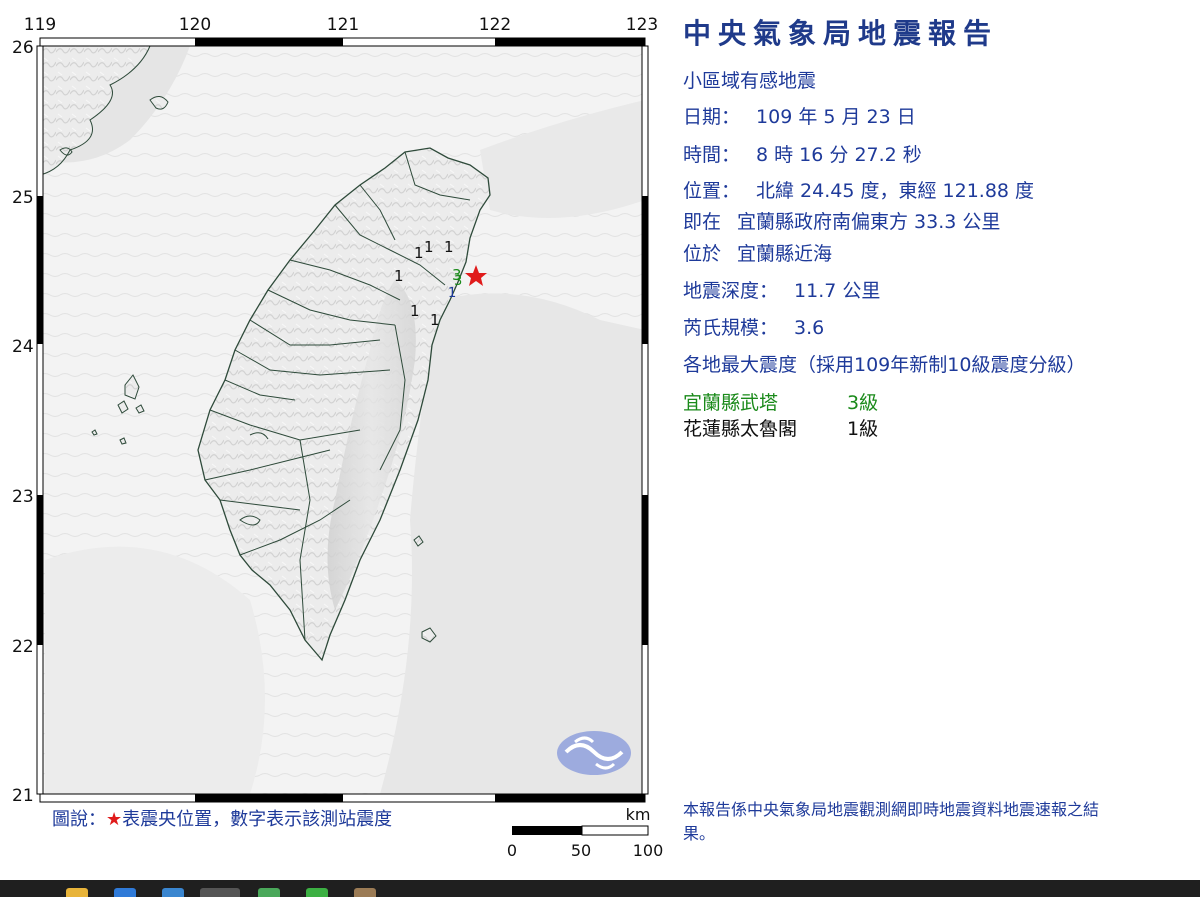  I want to click on lat-label: 23, so click(23, 497).